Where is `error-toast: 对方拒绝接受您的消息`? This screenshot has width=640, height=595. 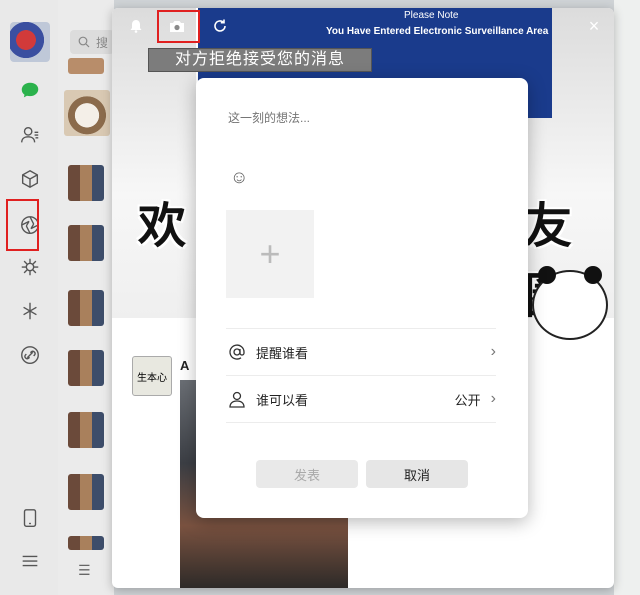 error-toast: 对方拒绝接受您的消息 is located at coordinates (260, 60).